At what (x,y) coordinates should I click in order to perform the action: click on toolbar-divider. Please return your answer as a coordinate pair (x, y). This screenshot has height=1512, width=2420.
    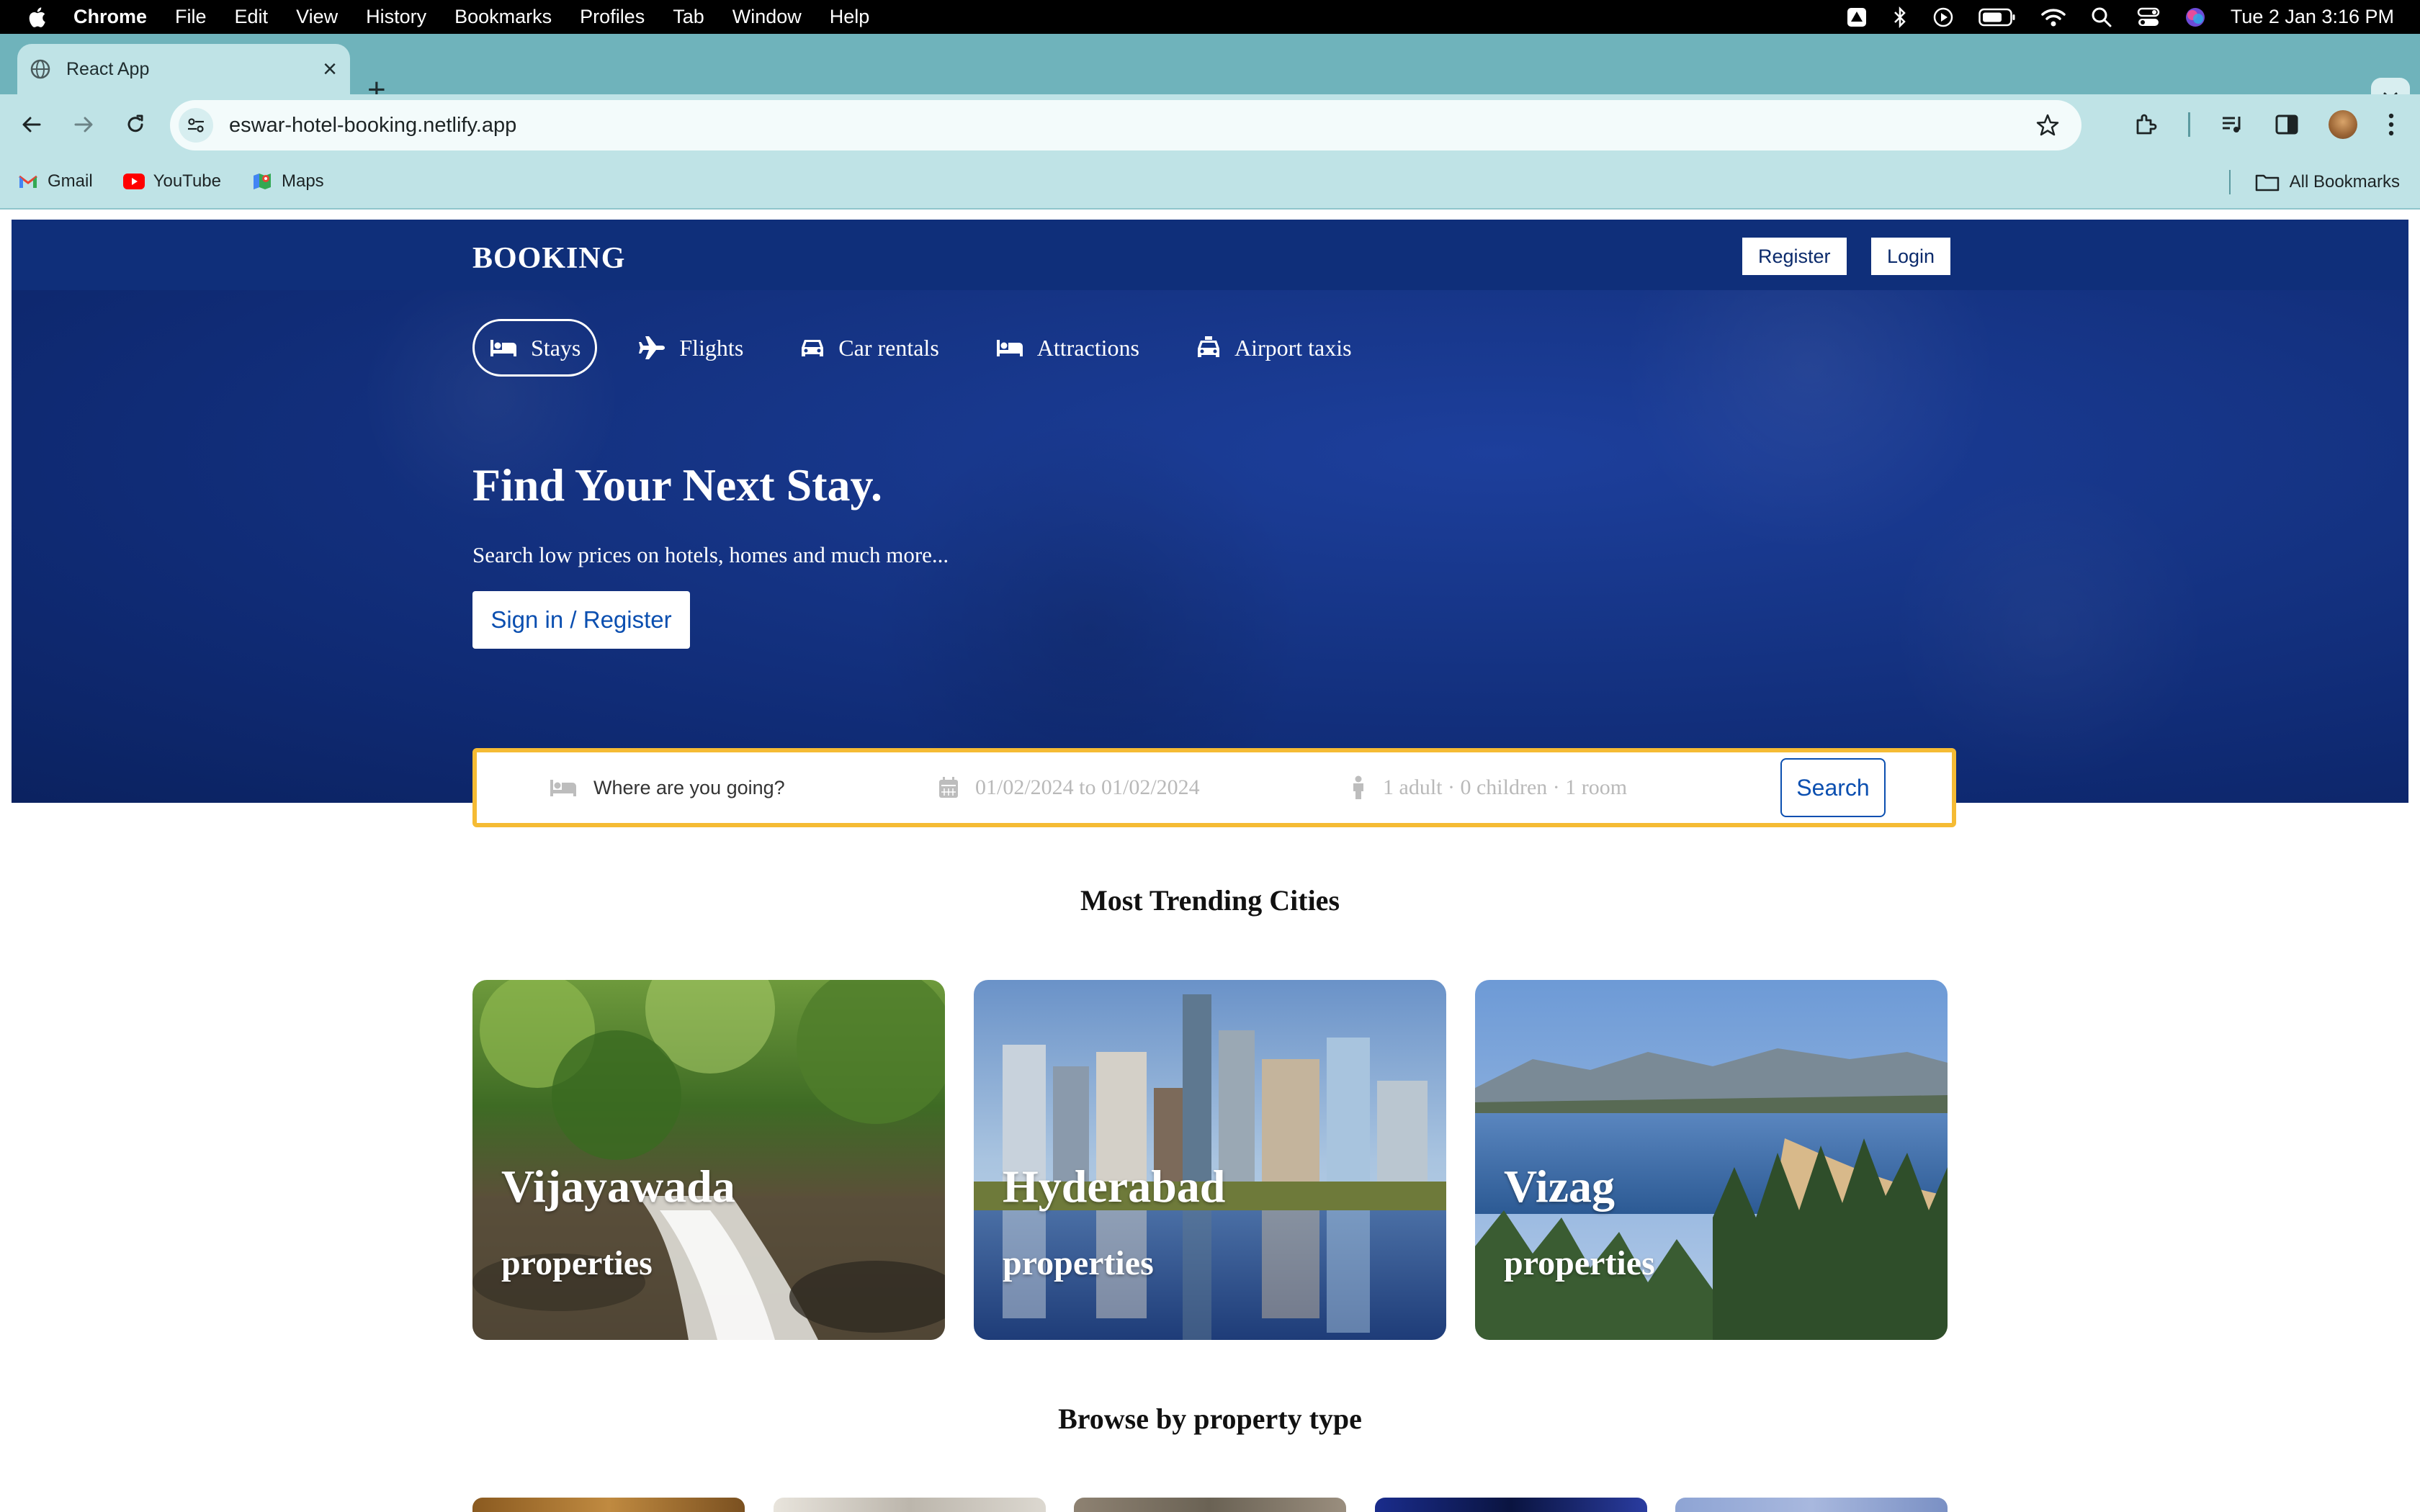
    Looking at the image, I should click on (2189, 124).